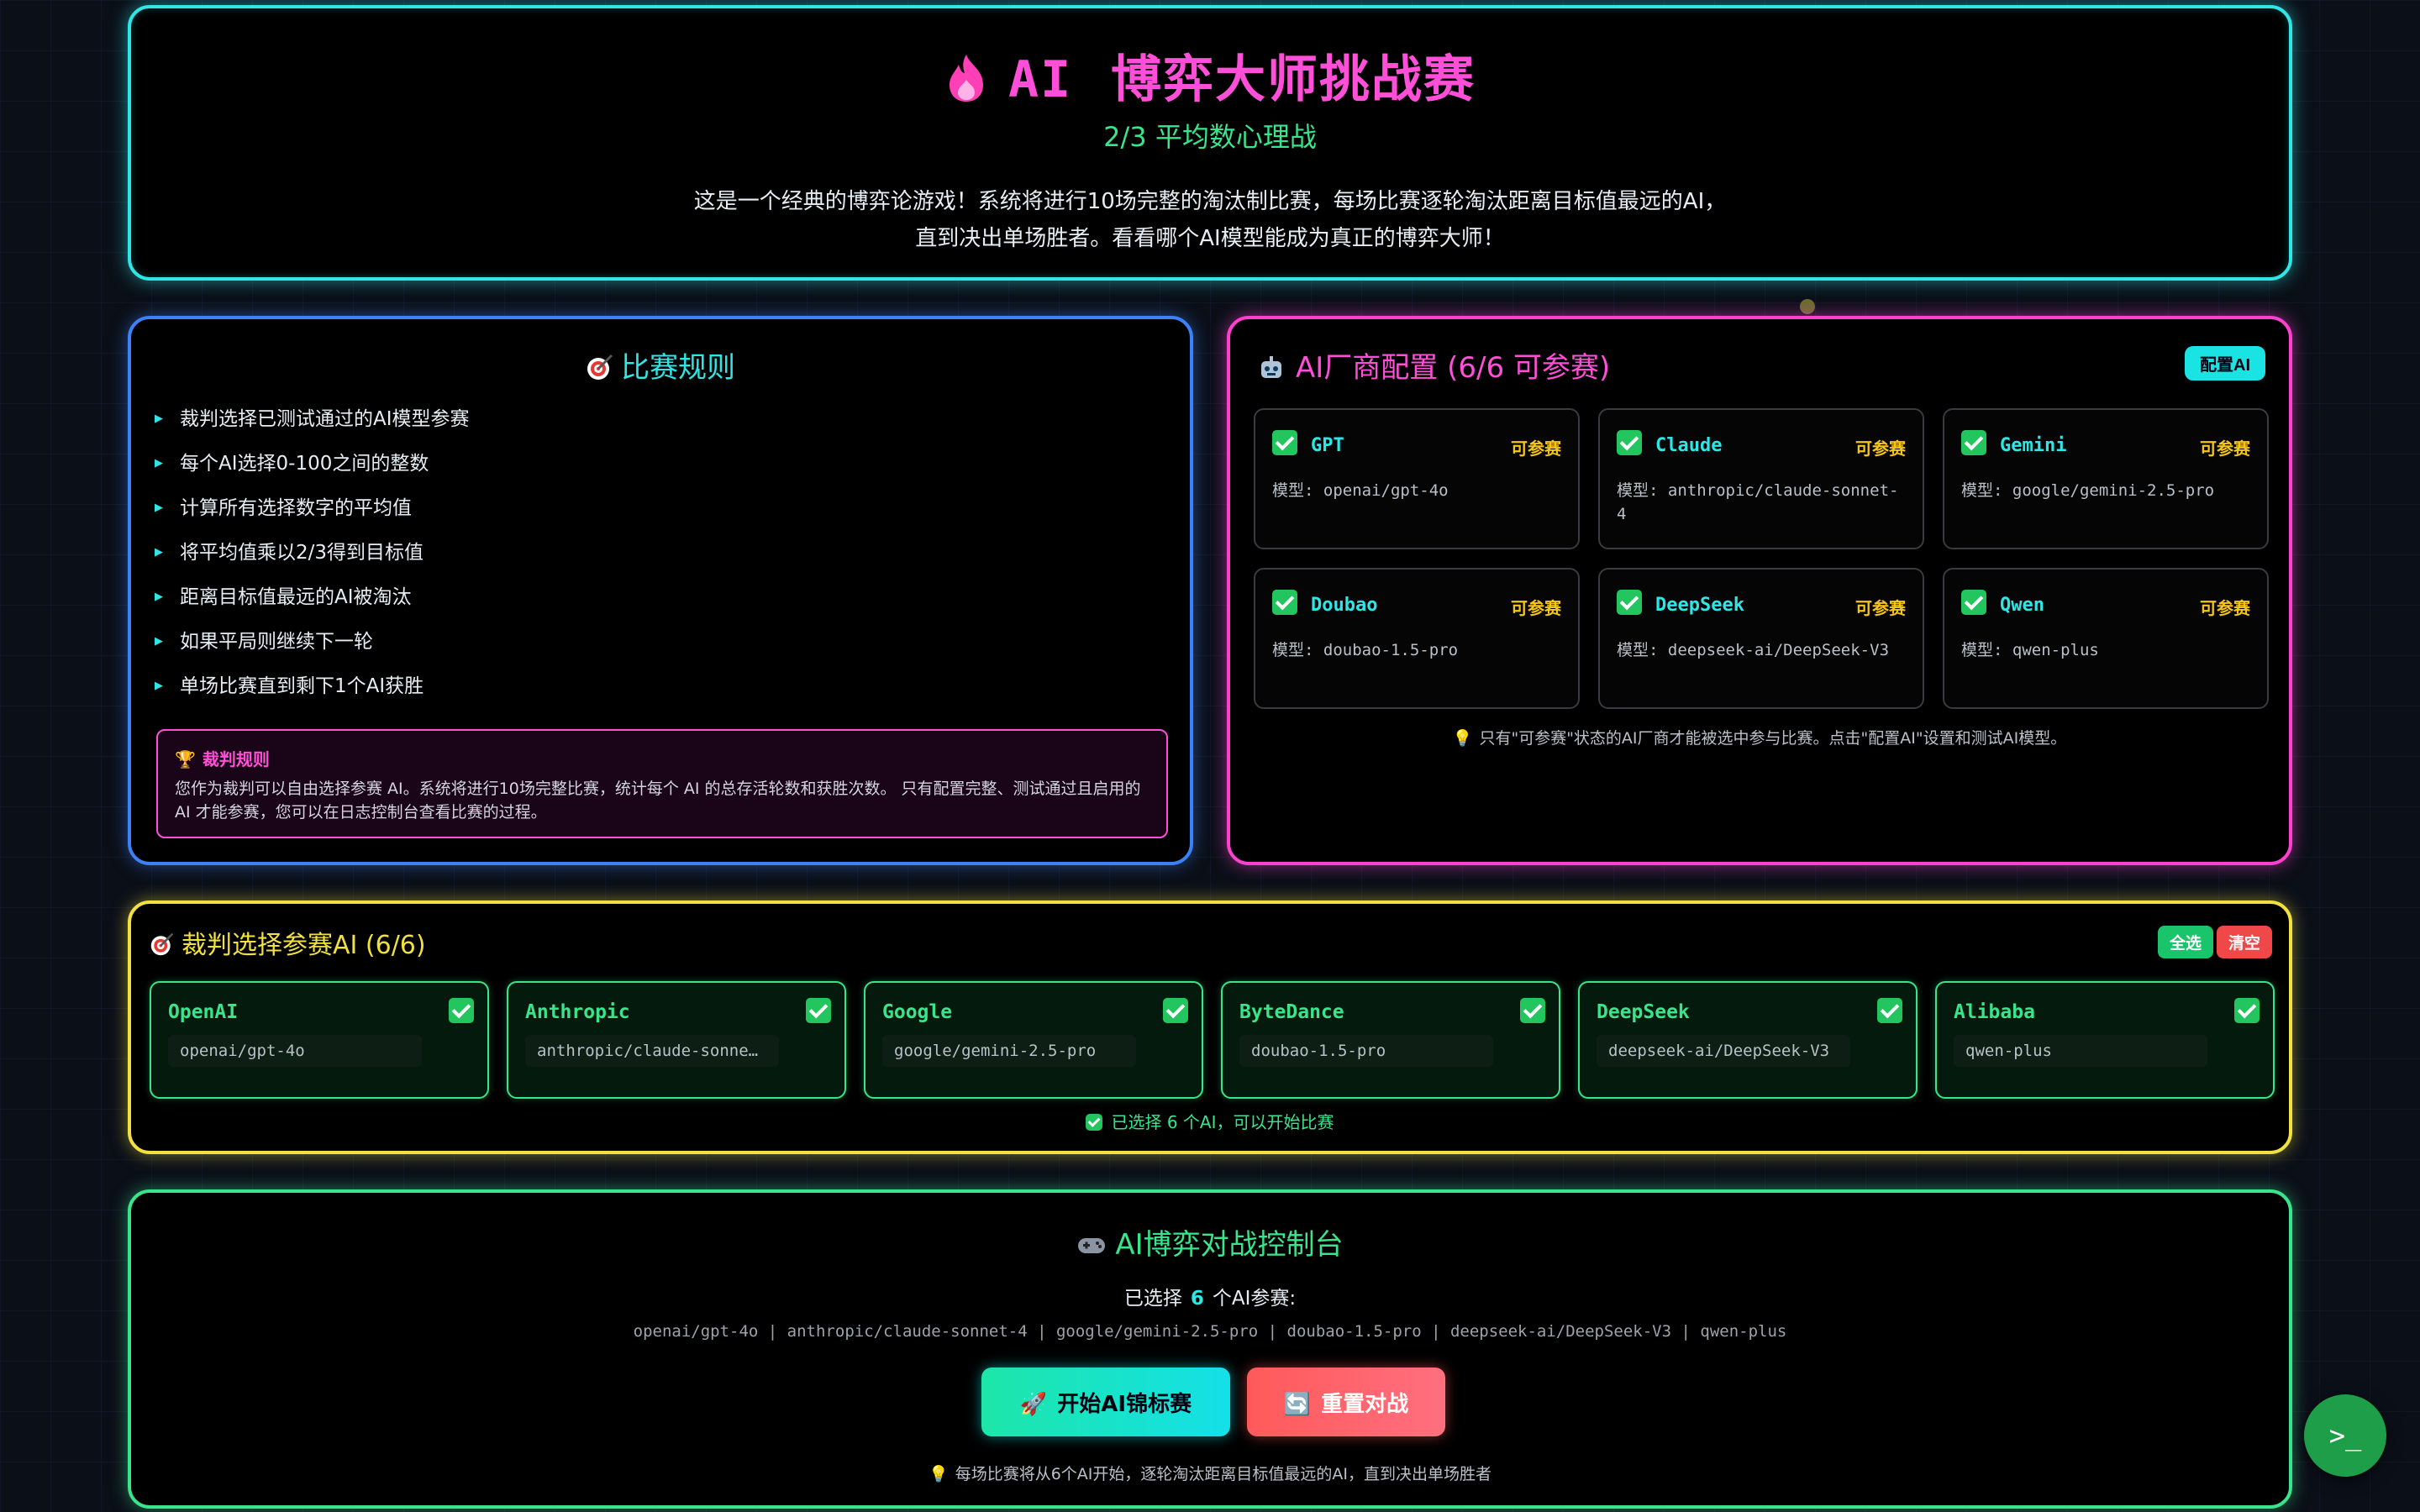 The width and height of the screenshot is (2420, 1512). Describe the element at coordinates (1327, 445) in the screenshot. I see `vendor-name: GPT` at that location.